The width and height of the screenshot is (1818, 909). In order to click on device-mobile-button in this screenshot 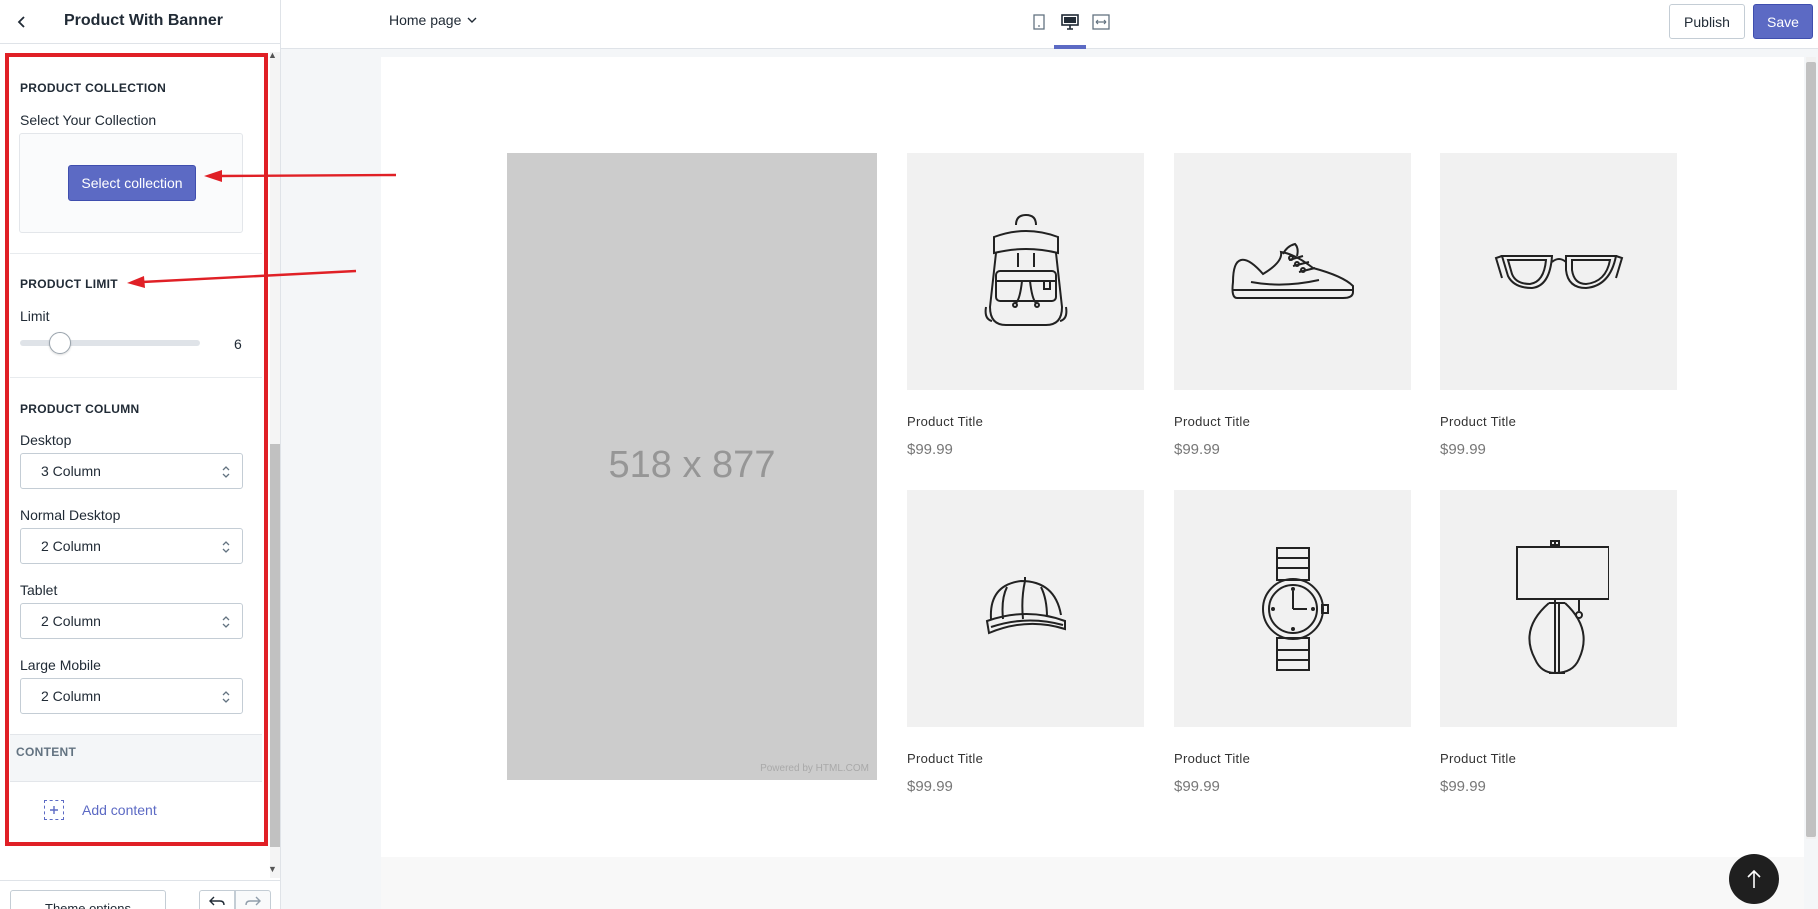, I will do `click(1039, 22)`.